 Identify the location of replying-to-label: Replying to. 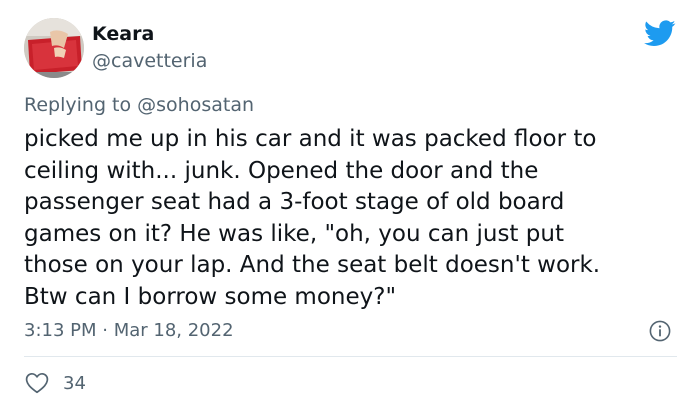
(81, 105).